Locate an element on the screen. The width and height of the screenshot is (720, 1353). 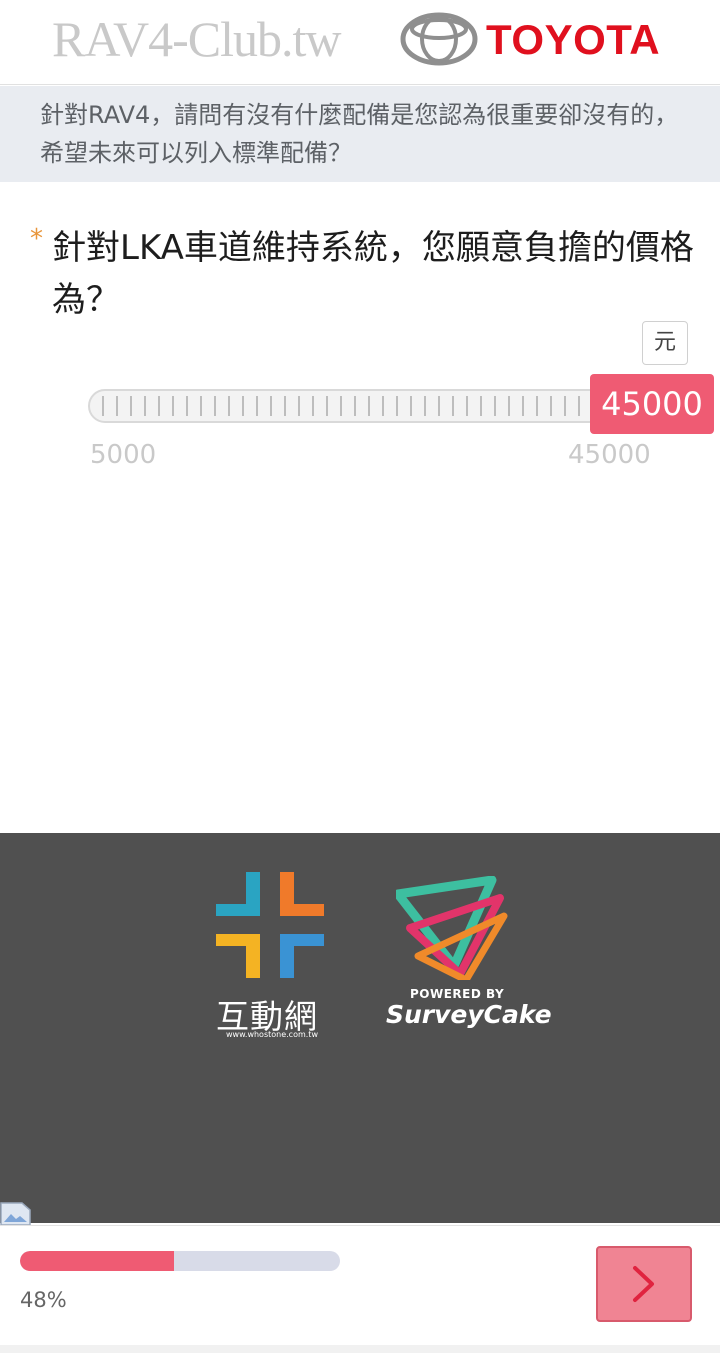
slider-ticks is located at coordinates (369, 406).